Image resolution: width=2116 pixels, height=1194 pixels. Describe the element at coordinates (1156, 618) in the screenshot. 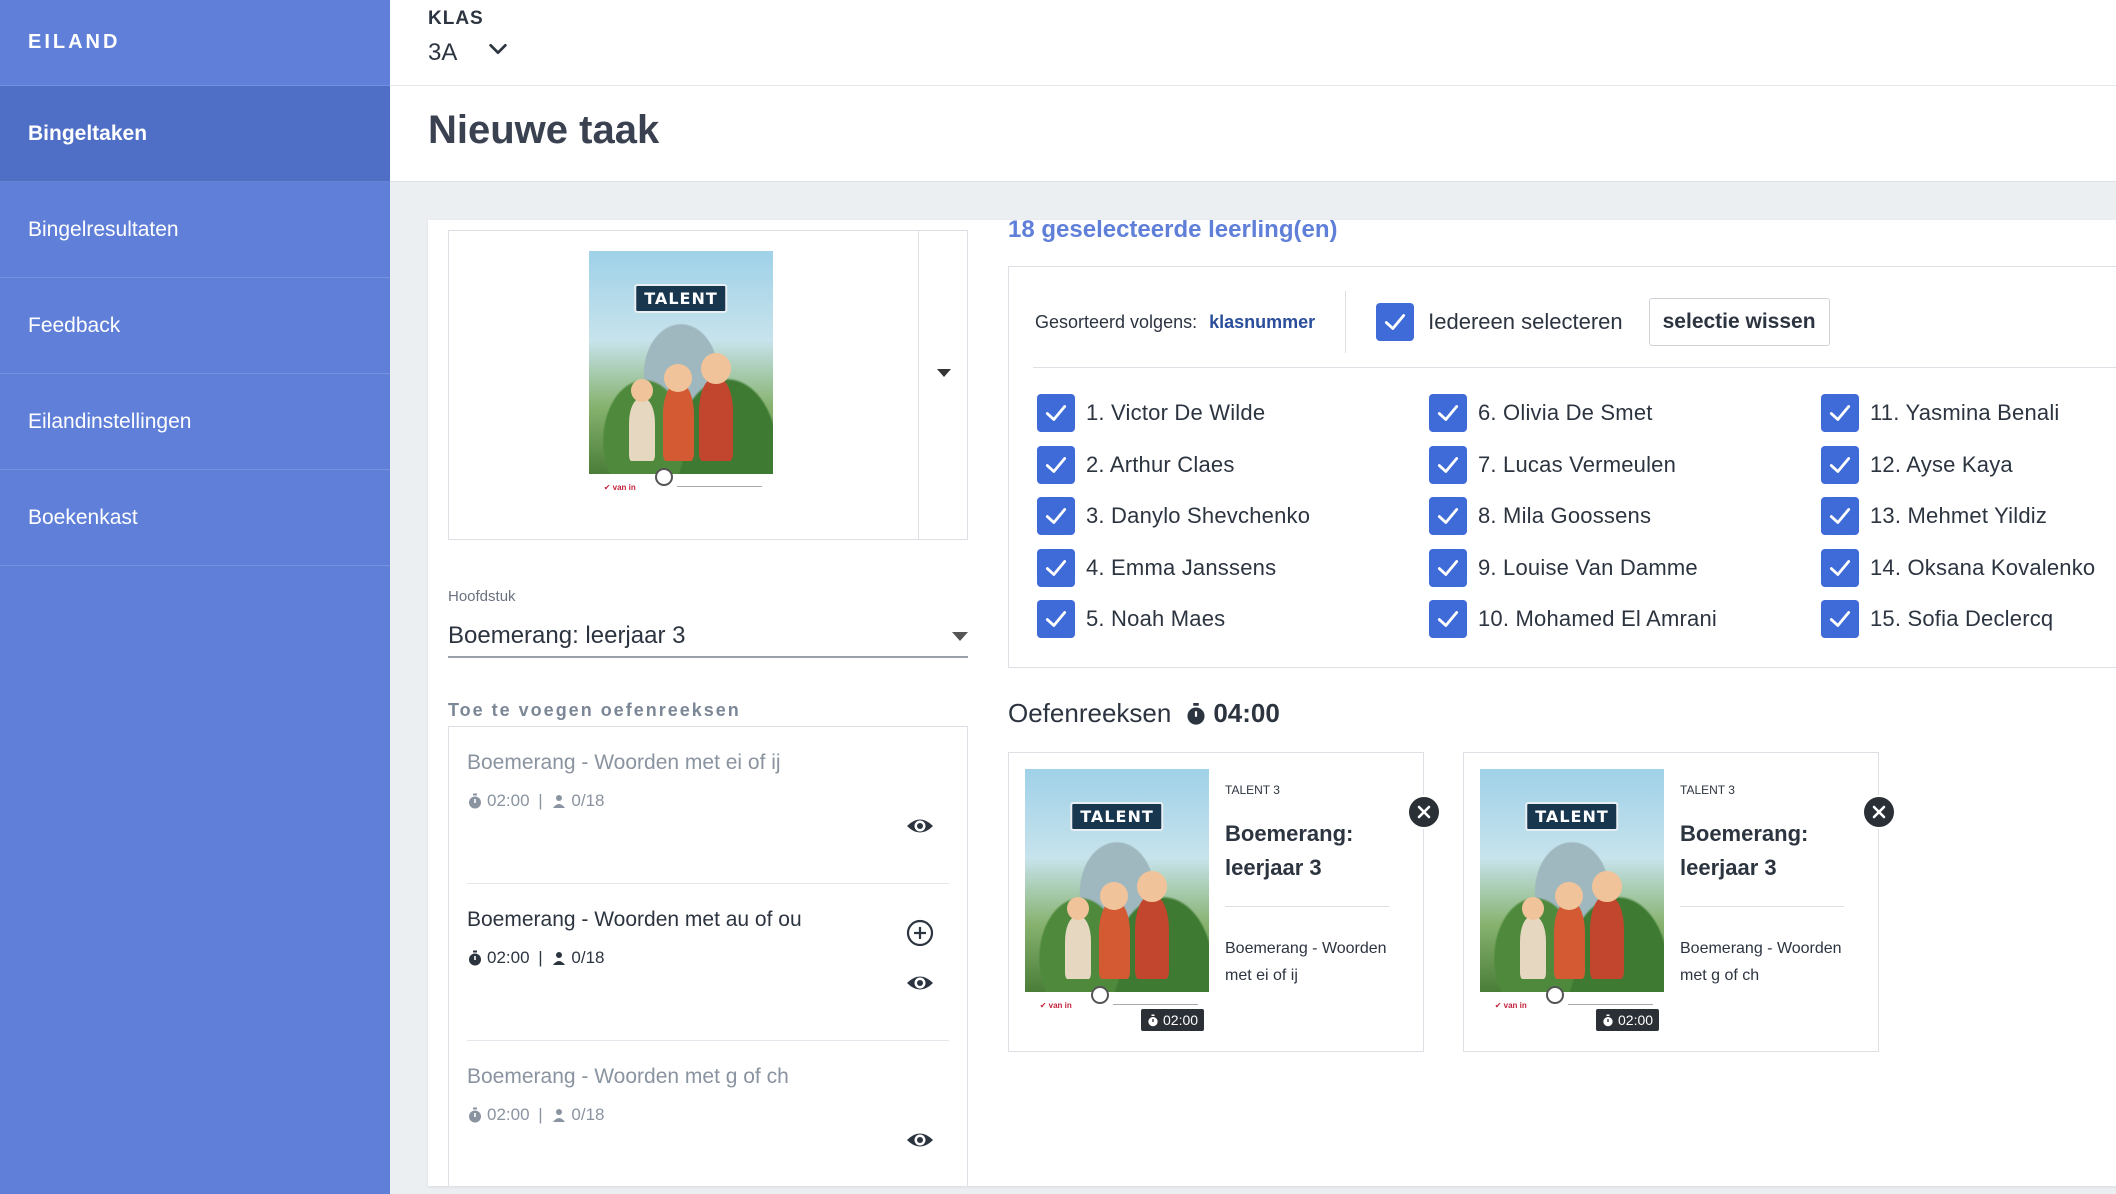

I see `student-name: 5. Noah Maes` at that location.